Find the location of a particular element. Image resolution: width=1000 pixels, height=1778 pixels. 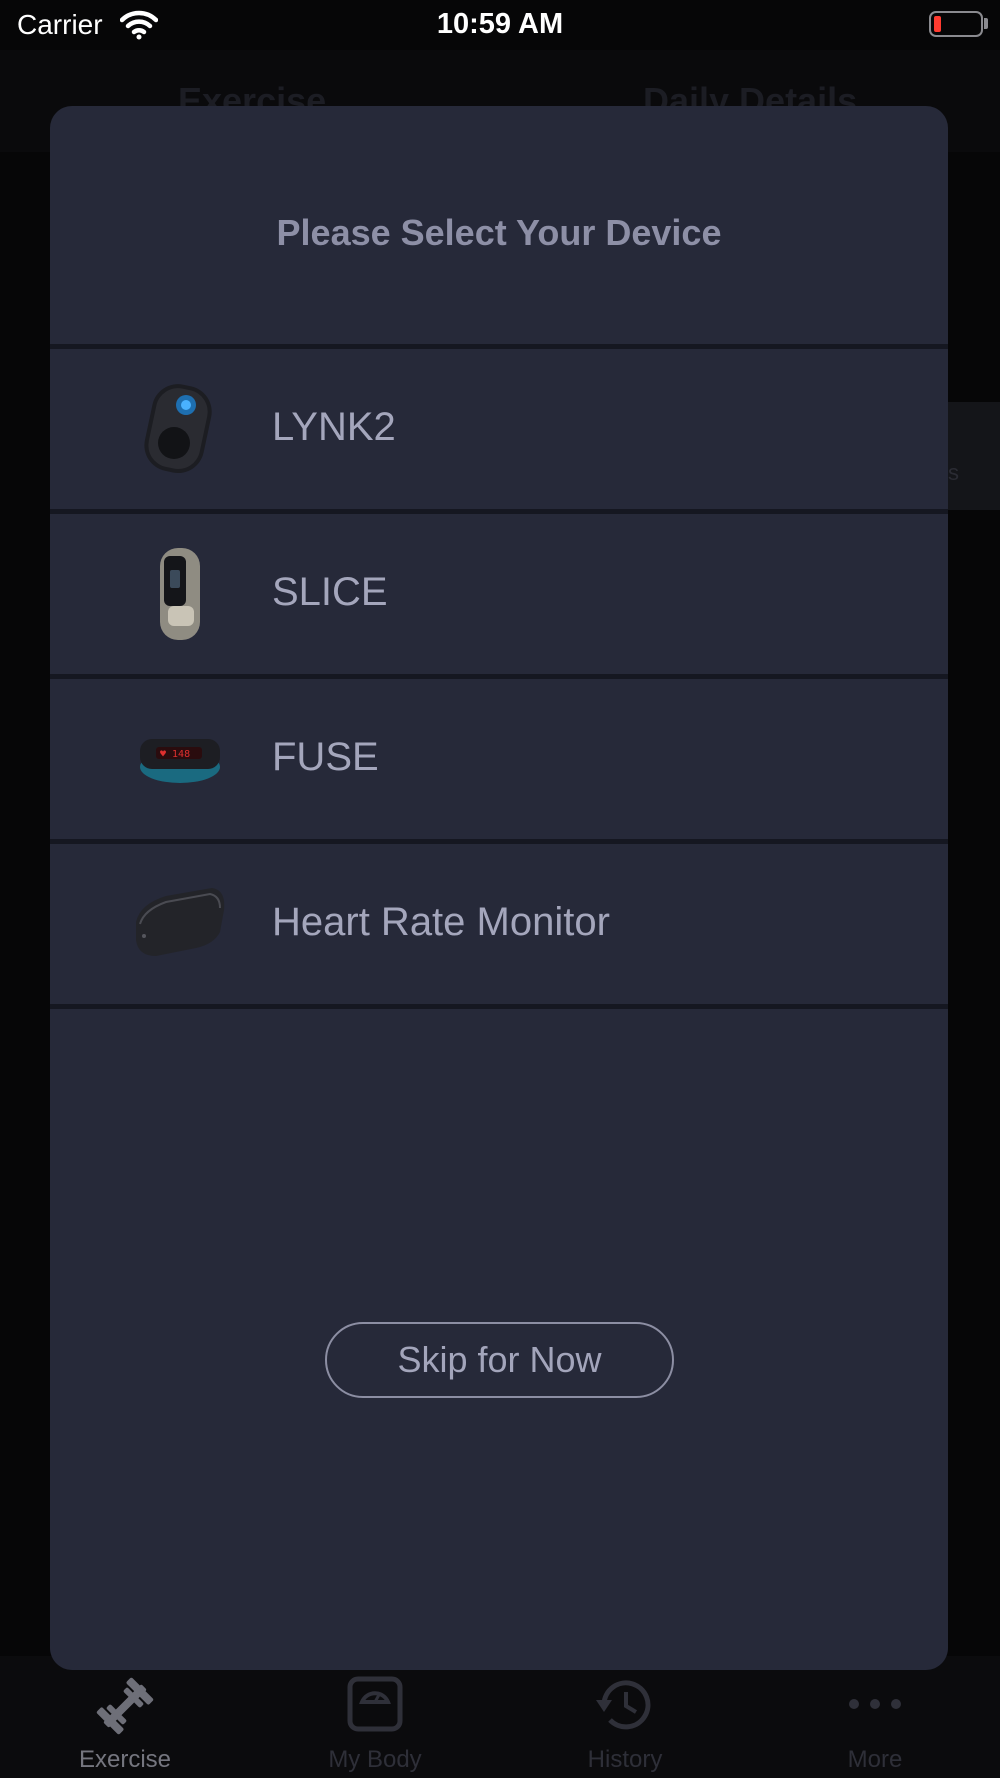

scale-icon is located at coordinates (375, 1706).